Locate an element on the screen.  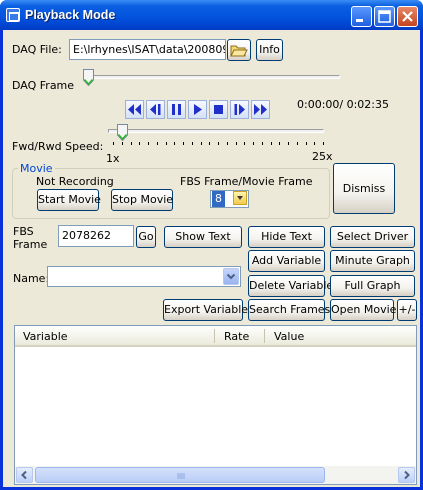
fbs-frame-movie-label: FBS Frame/Movie Frame is located at coordinates (246, 181).